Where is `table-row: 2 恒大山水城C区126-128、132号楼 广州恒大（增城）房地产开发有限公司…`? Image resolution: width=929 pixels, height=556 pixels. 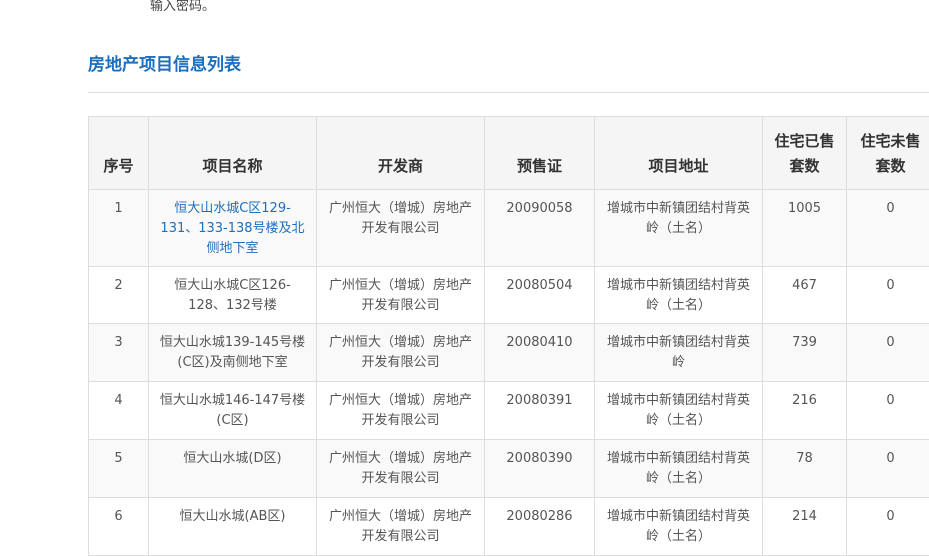 table-row: 2 恒大山水城C区126-128、132号楼 广州恒大（增城）房地产开发有限公司… is located at coordinates (509, 295).